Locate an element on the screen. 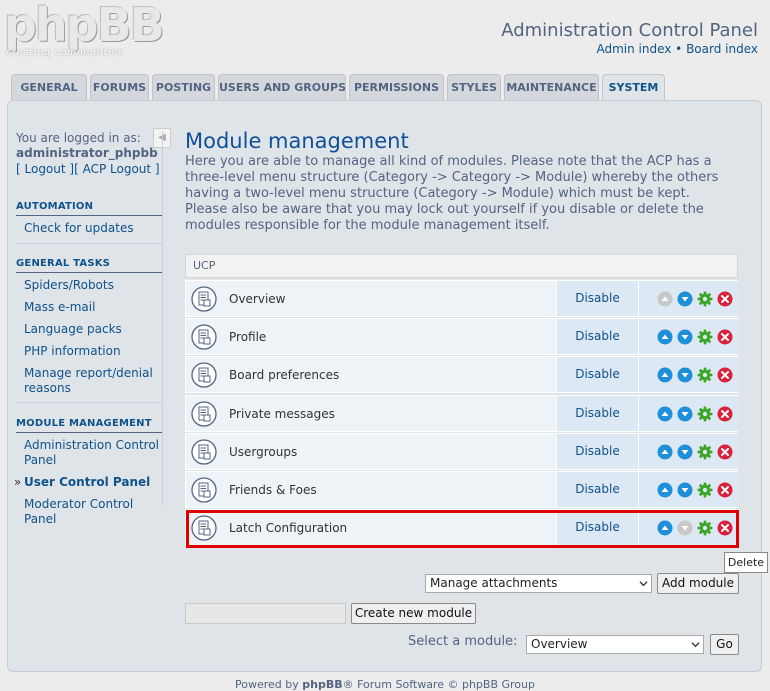 This screenshot has width=770, height=691. bracket-close: ] is located at coordinates (155, 169).